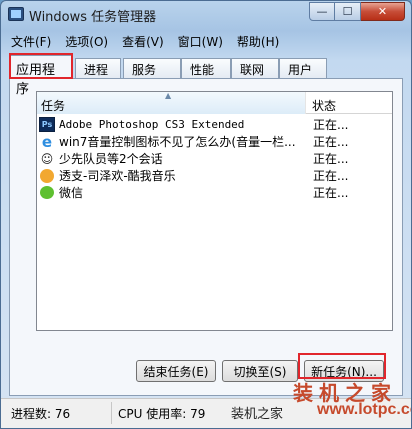  Describe the element at coordinates (41, 414) in the screenshot. I see `process-count: 进程数: 76` at that location.